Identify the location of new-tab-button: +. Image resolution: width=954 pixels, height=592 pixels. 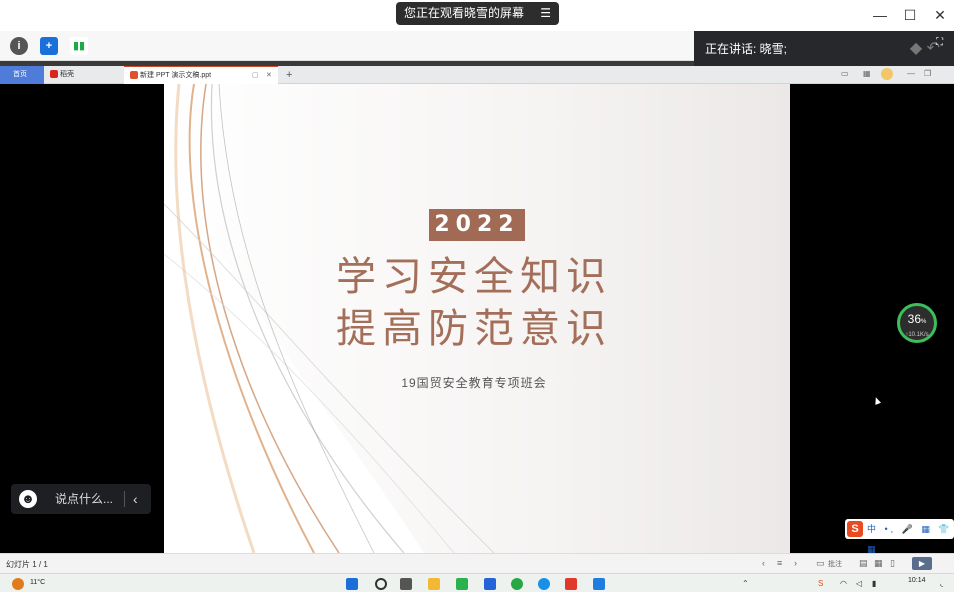
(291, 75).